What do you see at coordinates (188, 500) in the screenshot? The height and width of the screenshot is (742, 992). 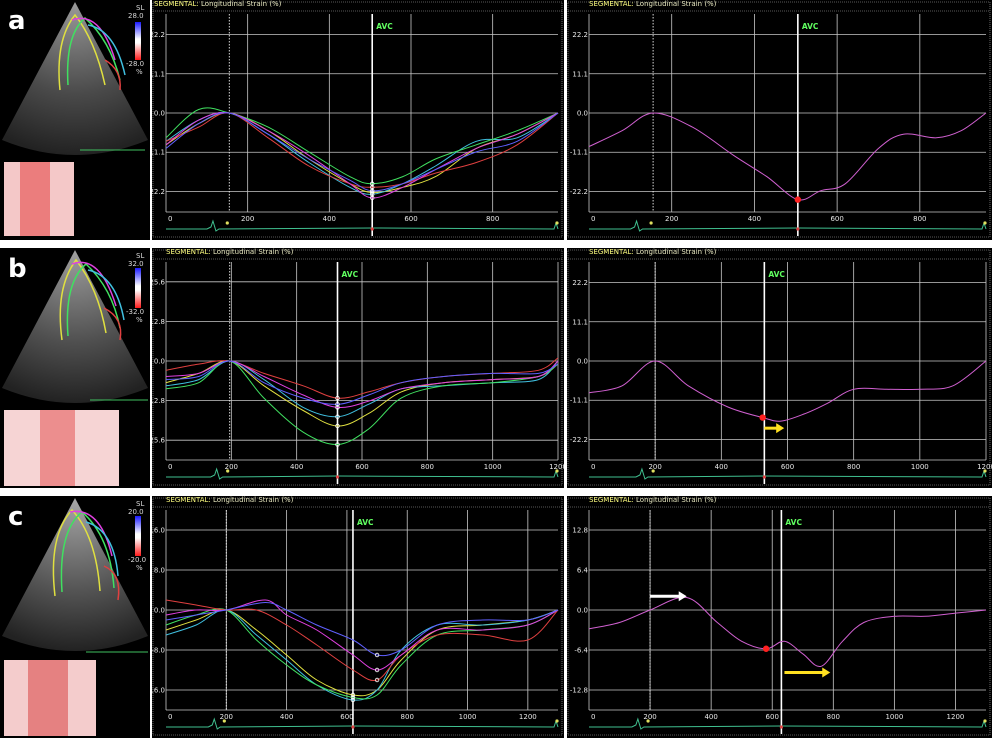 I see `title-seg-c-left: SEGMENTAL:` at bounding box center [188, 500].